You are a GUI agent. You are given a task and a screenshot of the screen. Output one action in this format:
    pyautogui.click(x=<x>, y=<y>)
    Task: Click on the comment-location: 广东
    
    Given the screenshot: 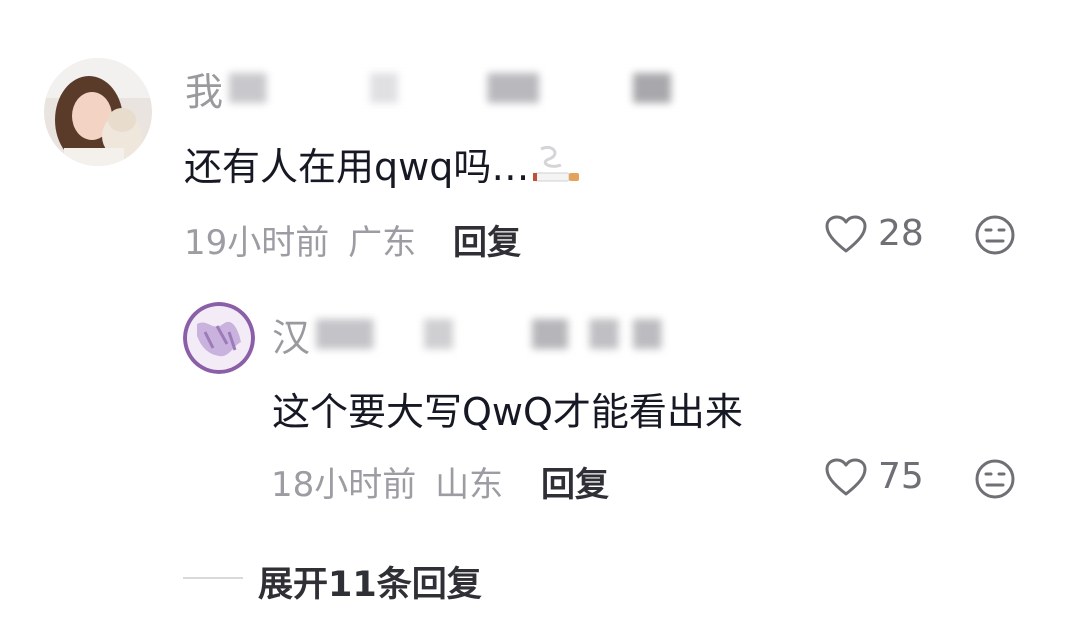 What is the action you would take?
    pyautogui.click(x=382, y=243)
    